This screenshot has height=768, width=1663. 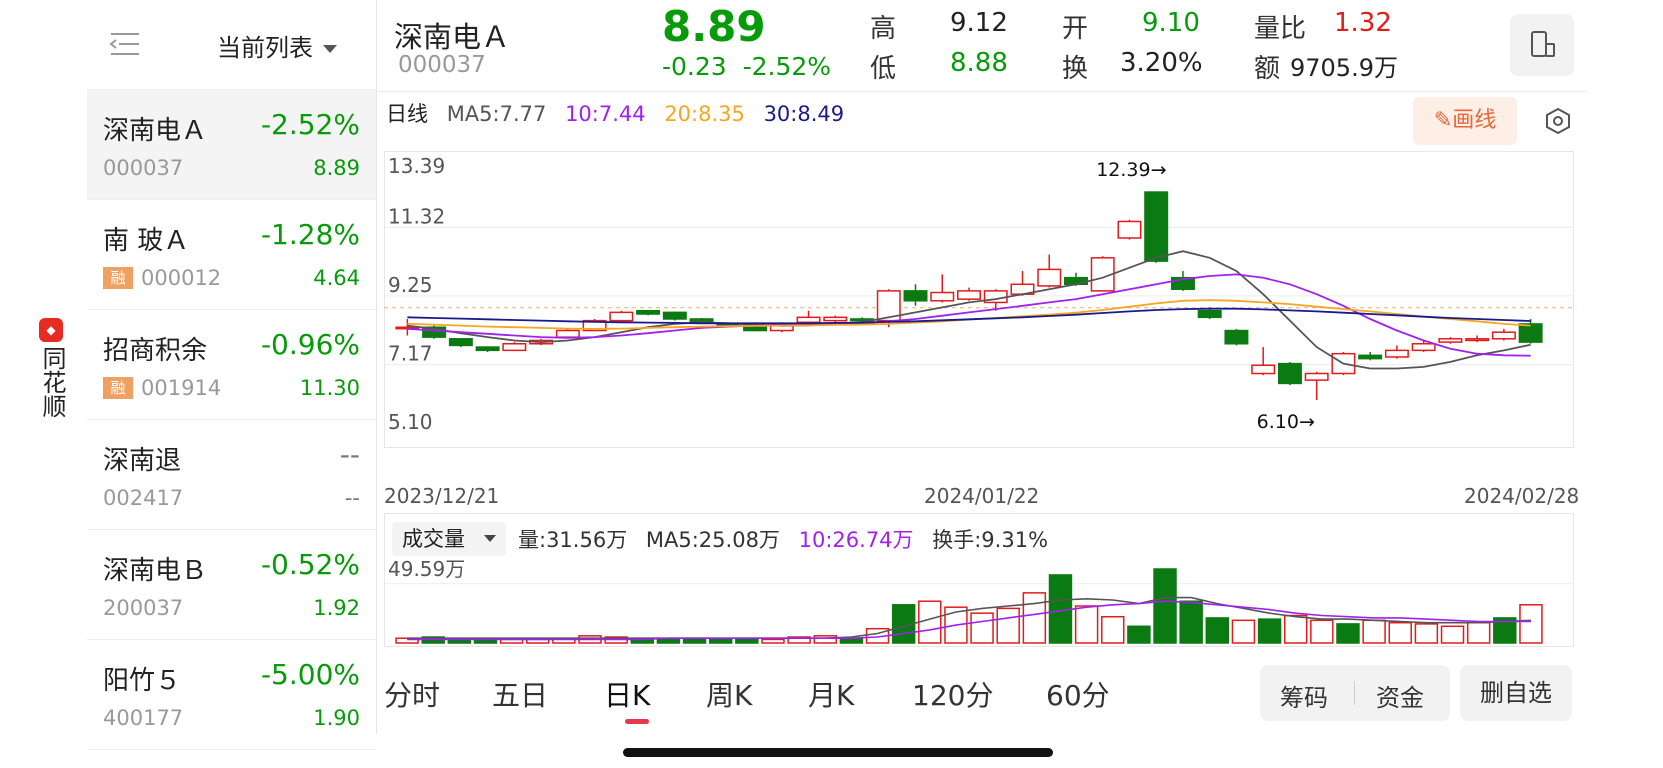 What do you see at coordinates (349, 454) in the screenshot?
I see `change-percent: --` at bounding box center [349, 454].